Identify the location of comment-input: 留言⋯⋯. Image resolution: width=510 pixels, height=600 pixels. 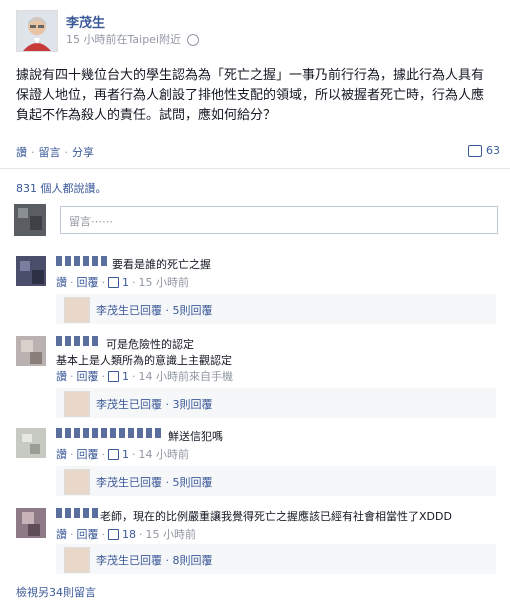
(279, 220).